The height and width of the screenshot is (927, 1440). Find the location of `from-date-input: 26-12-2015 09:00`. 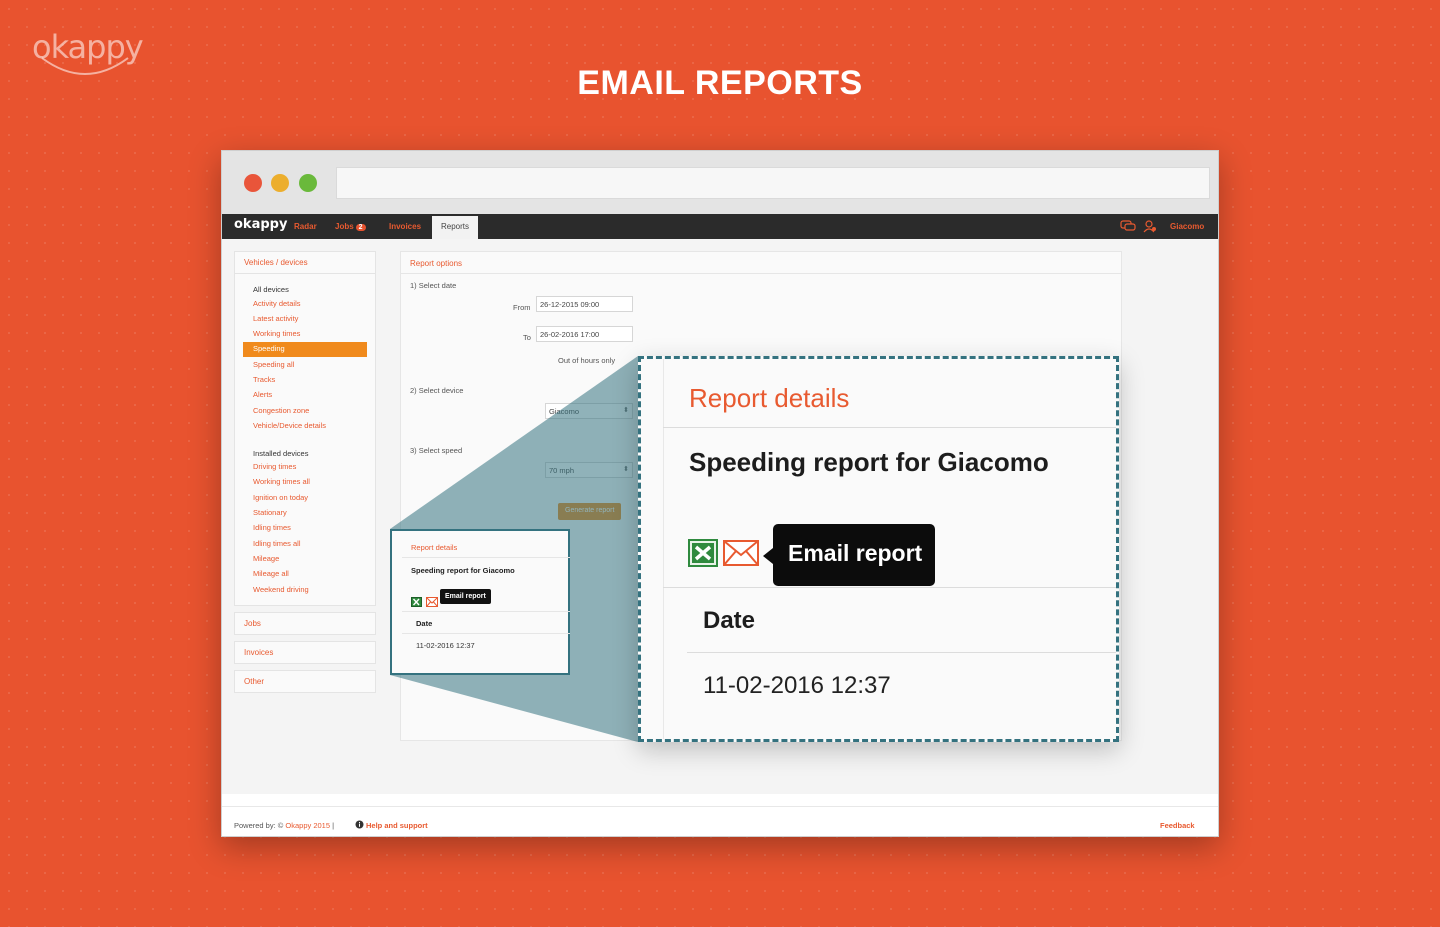

from-date-input: 26-12-2015 09:00 is located at coordinates (584, 304).